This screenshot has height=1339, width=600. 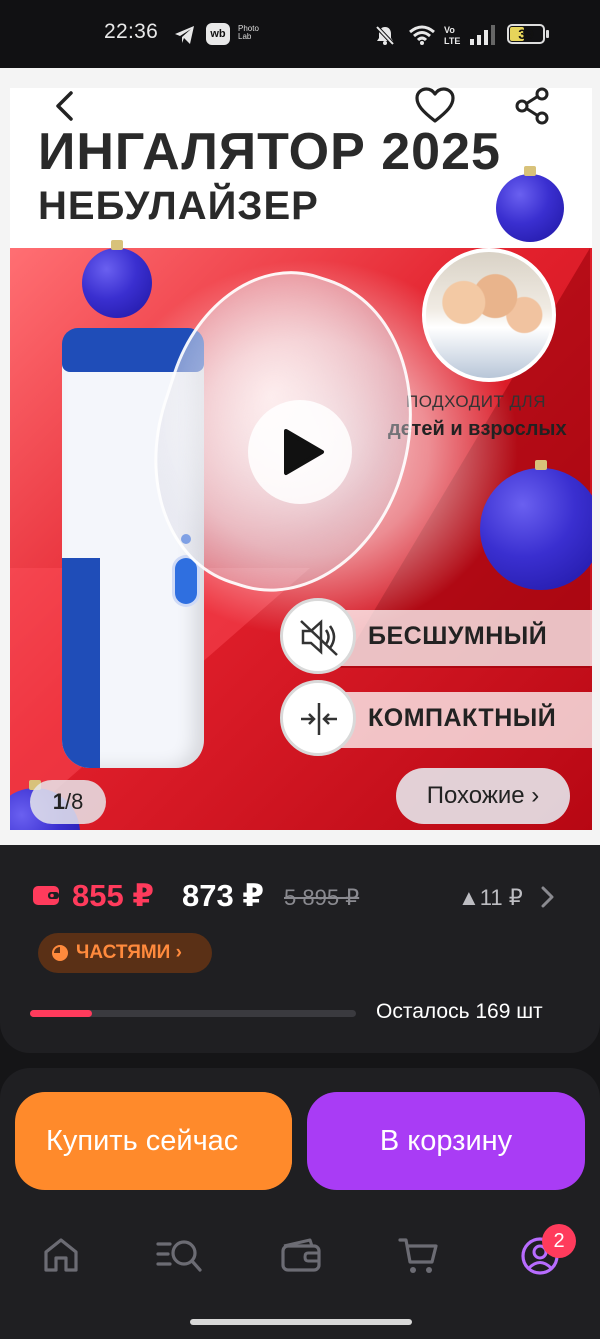 What do you see at coordinates (60, 953) in the screenshot?
I see `pie-chart-icon` at bounding box center [60, 953].